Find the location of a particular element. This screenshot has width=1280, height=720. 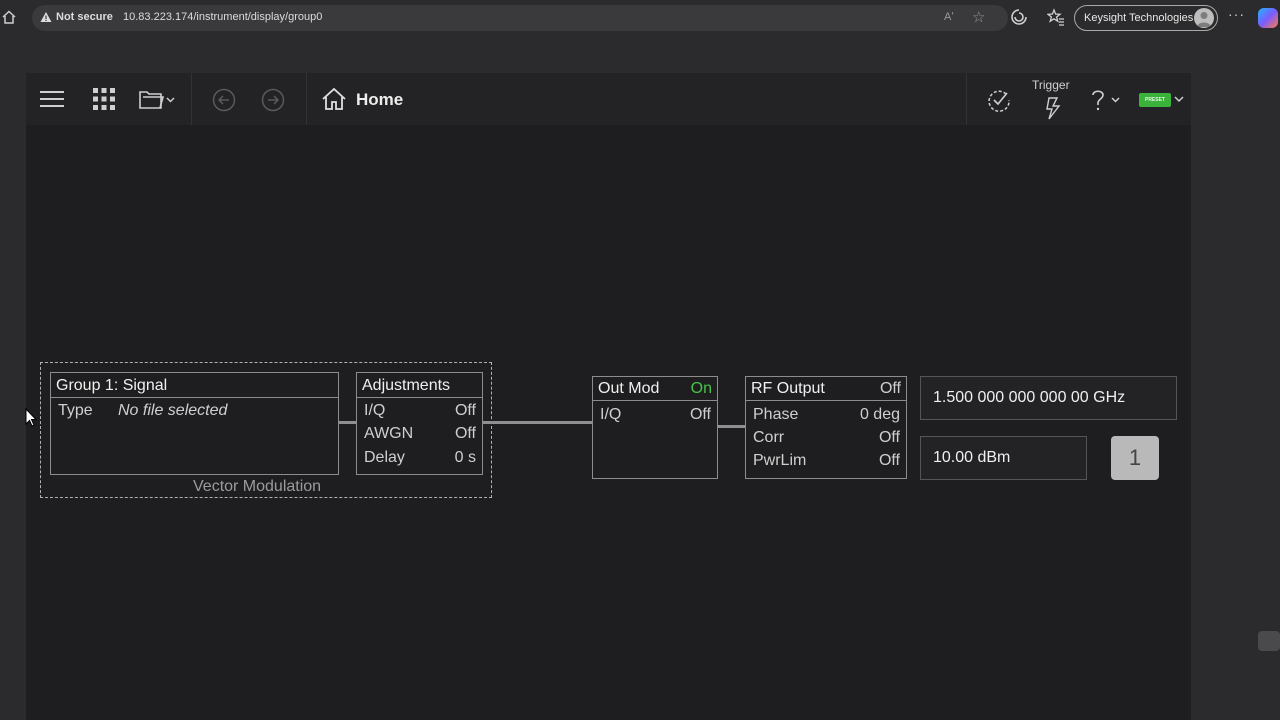

amplitude-field: 10.00 dBm is located at coordinates (1003, 458).